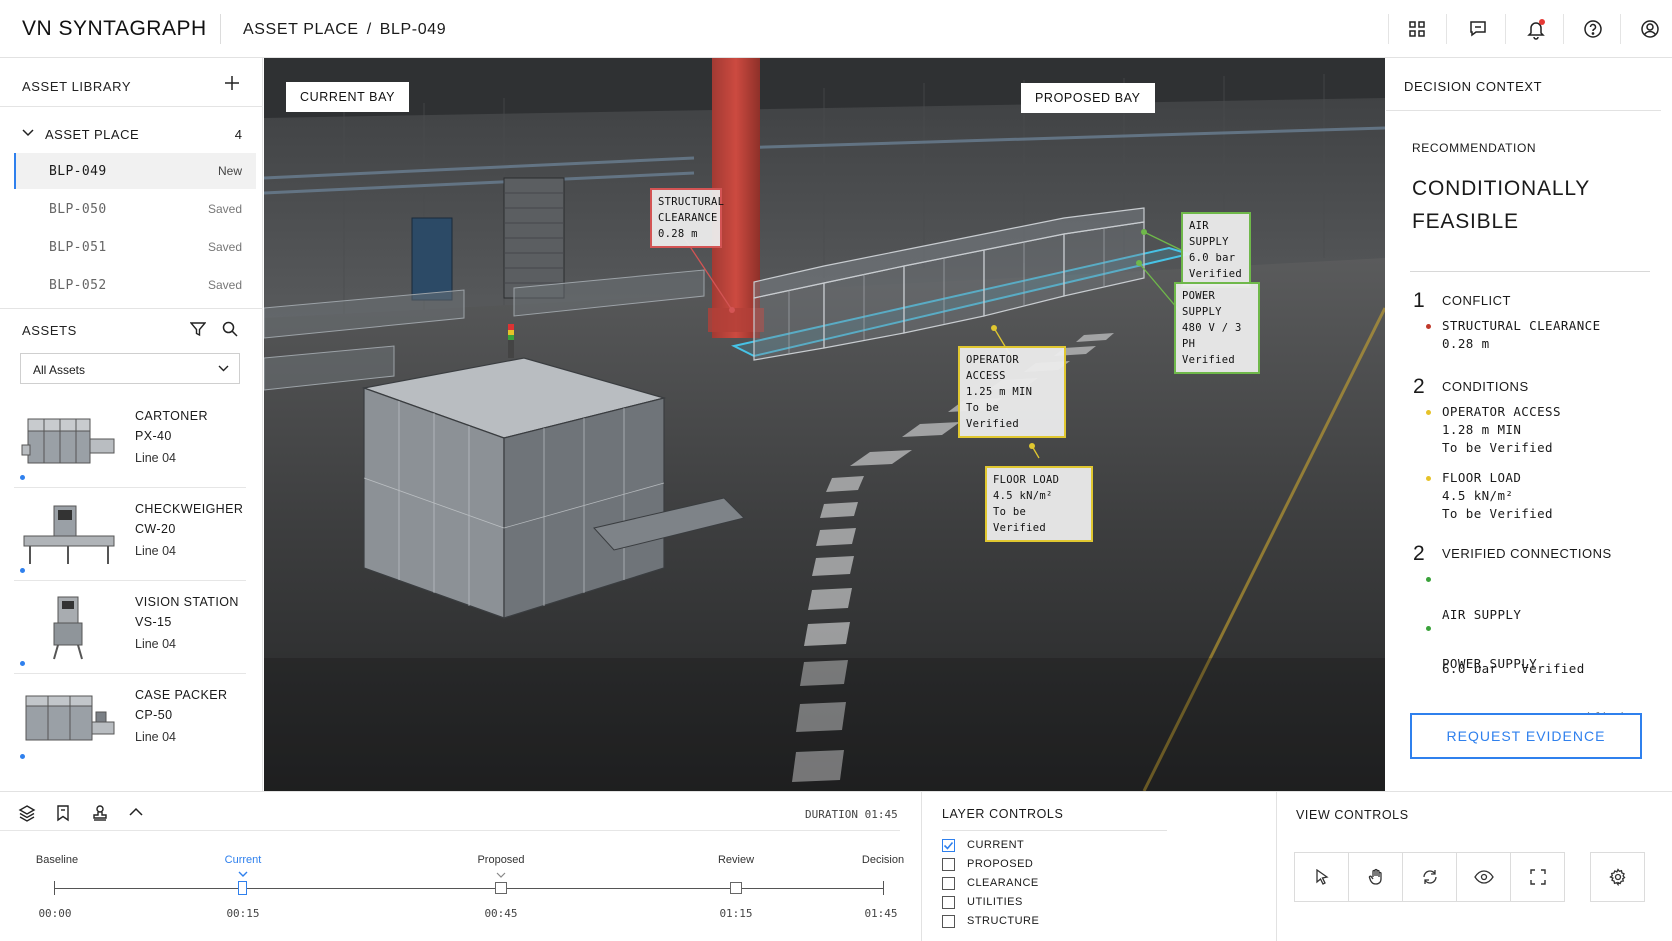 Image resolution: width=1672 pixels, height=941 pixels. What do you see at coordinates (1088, 98) in the screenshot?
I see `proposed-bay-label: PROPOSED BAY` at bounding box center [1088, 98].